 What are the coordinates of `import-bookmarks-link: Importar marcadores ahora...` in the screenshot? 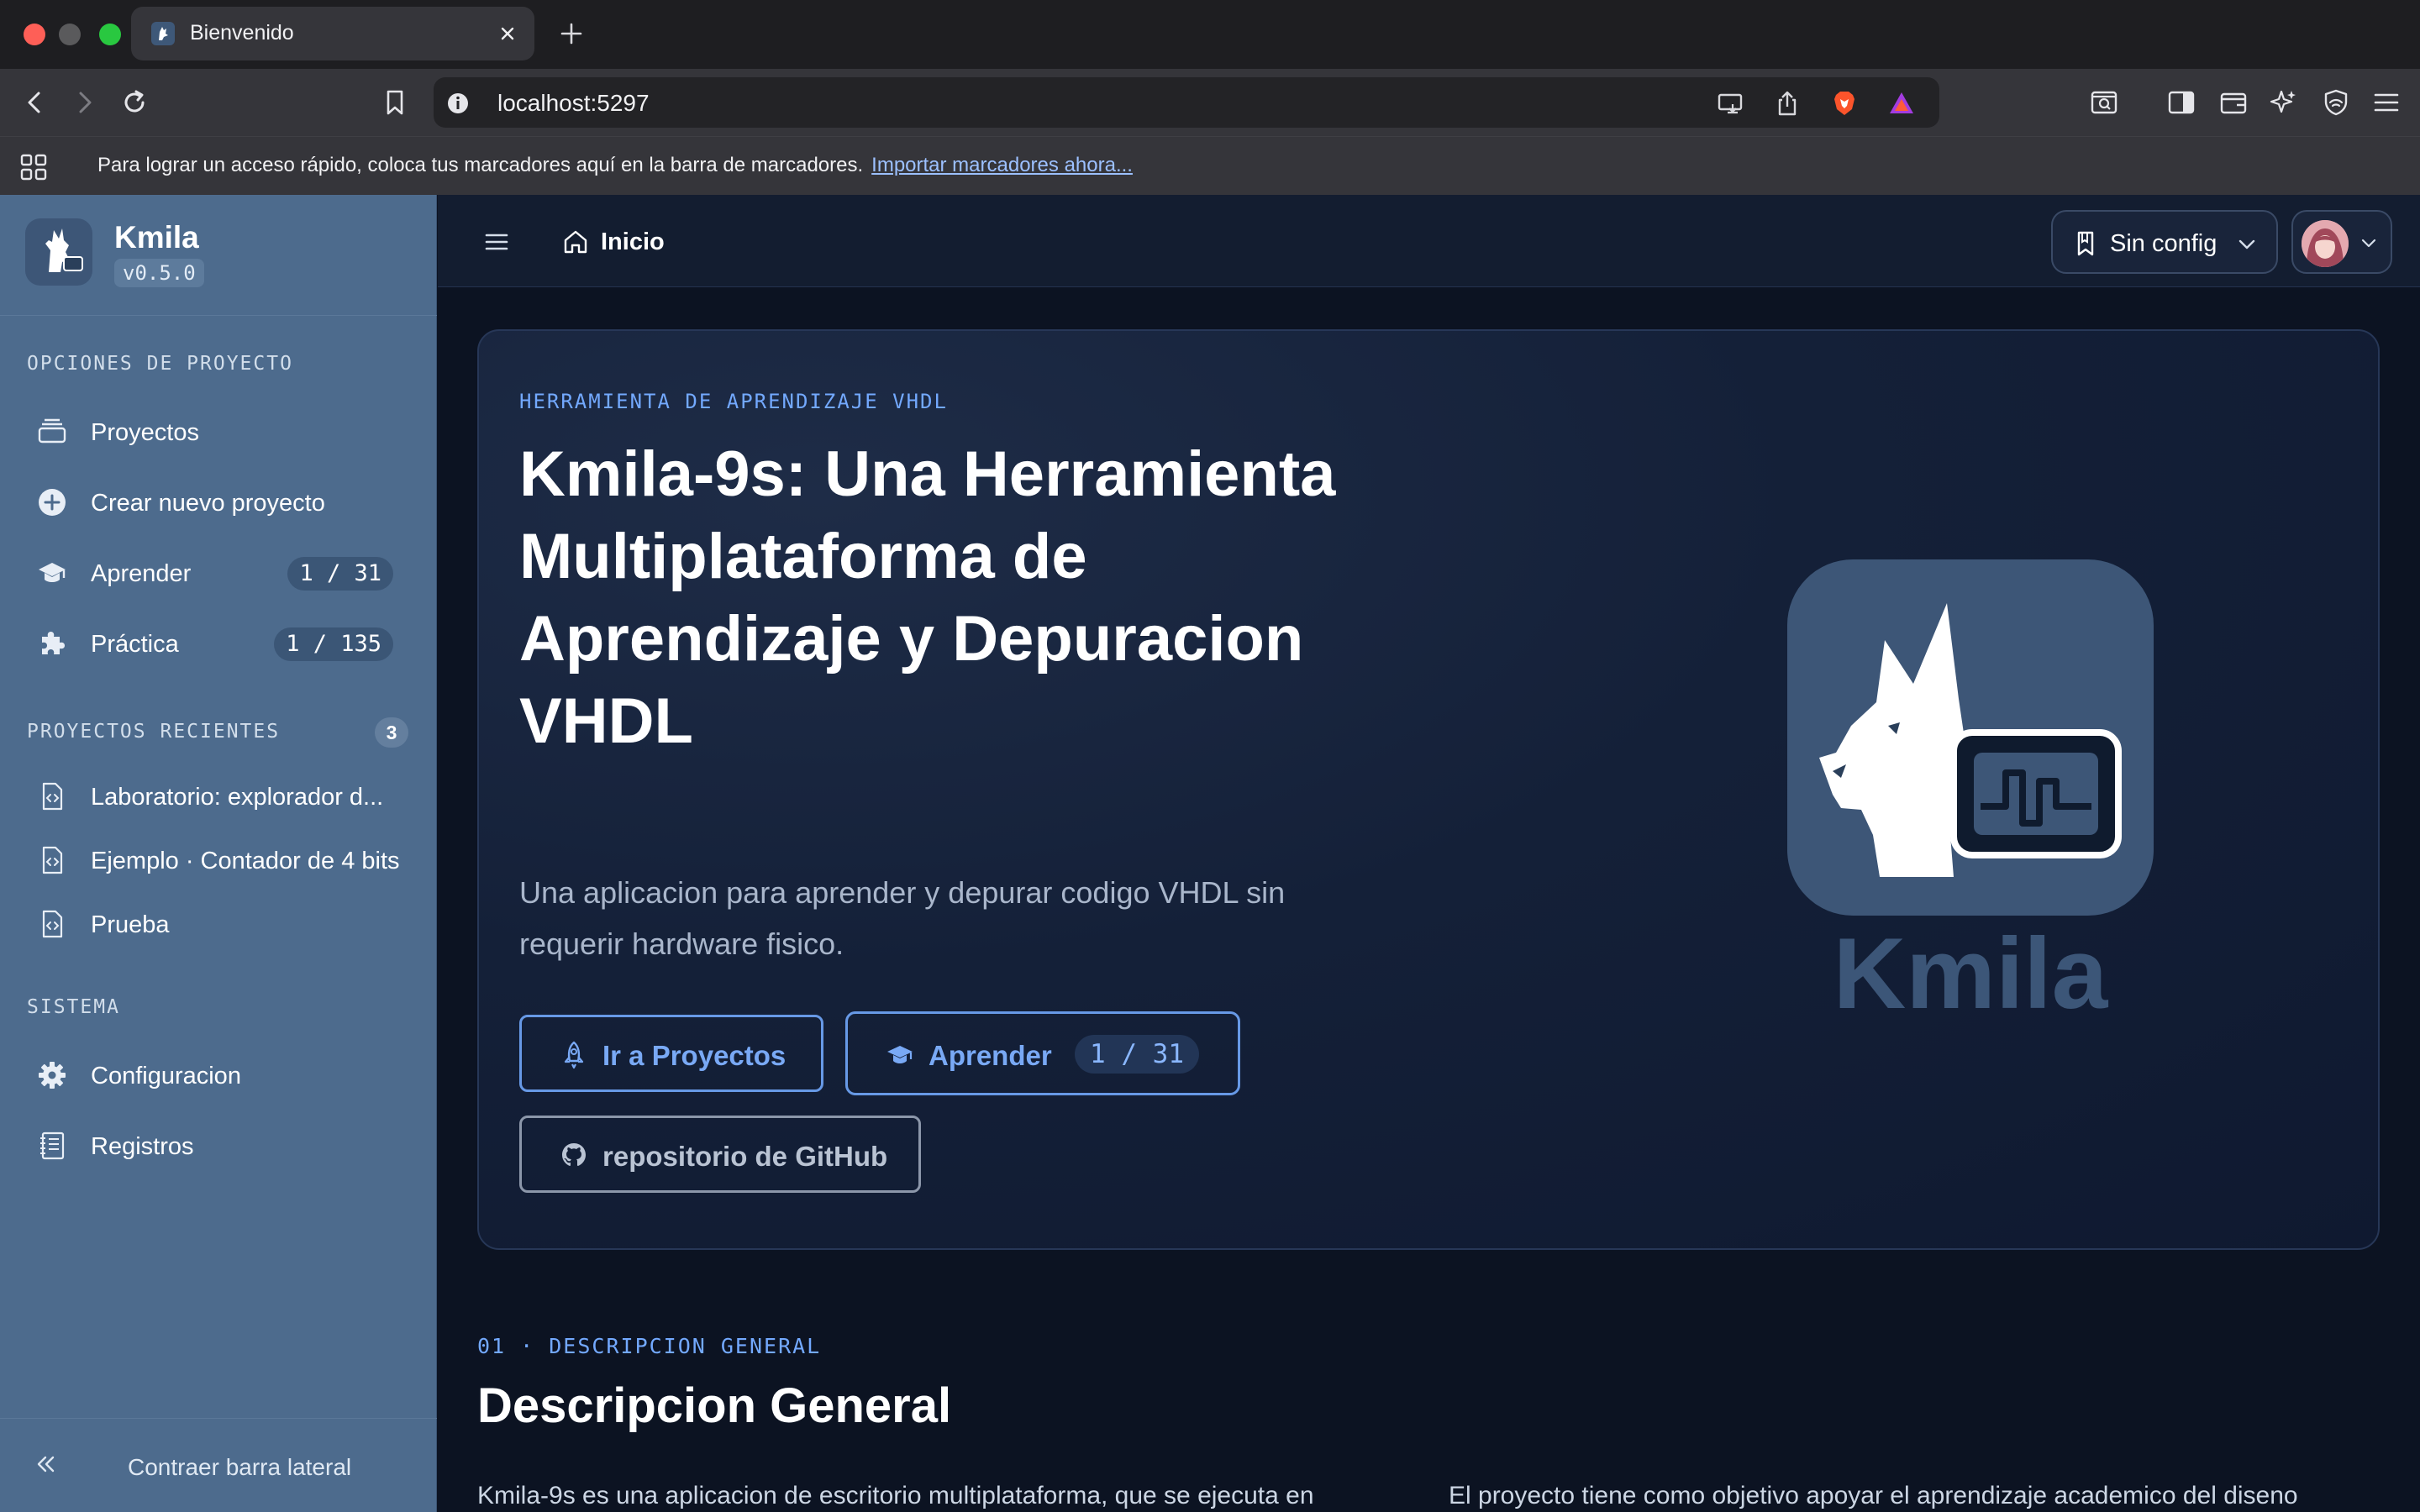 It's located at (1002, 165).